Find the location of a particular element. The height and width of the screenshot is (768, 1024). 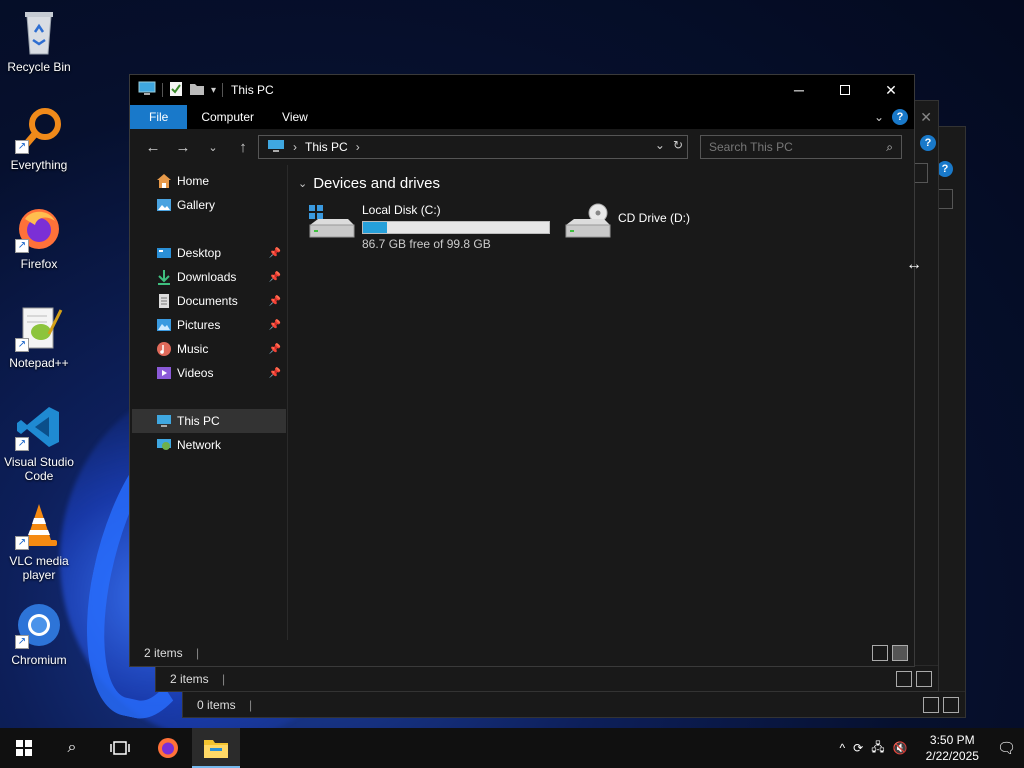

new-folder-icon is located at coordinates (197, 90).